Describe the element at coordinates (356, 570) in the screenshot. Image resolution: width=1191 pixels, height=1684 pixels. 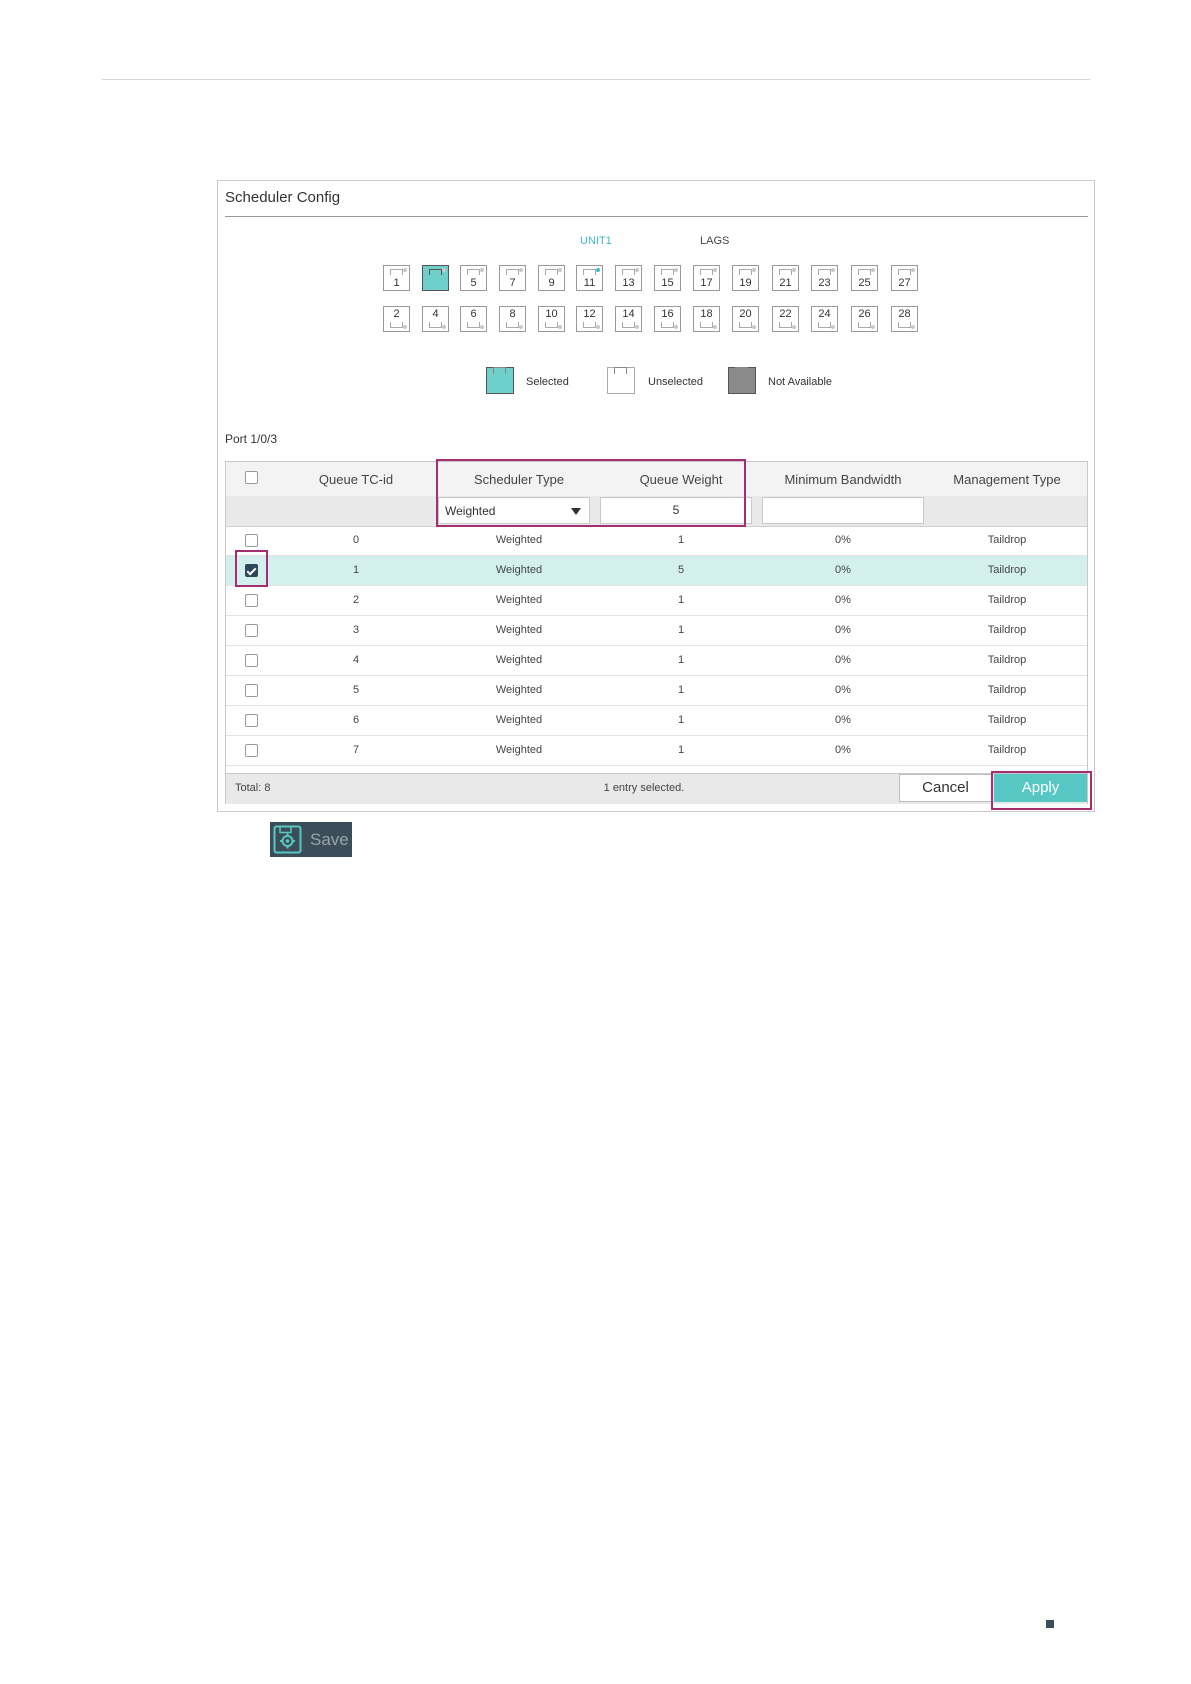
I see `cell-tc: 1` at that location.